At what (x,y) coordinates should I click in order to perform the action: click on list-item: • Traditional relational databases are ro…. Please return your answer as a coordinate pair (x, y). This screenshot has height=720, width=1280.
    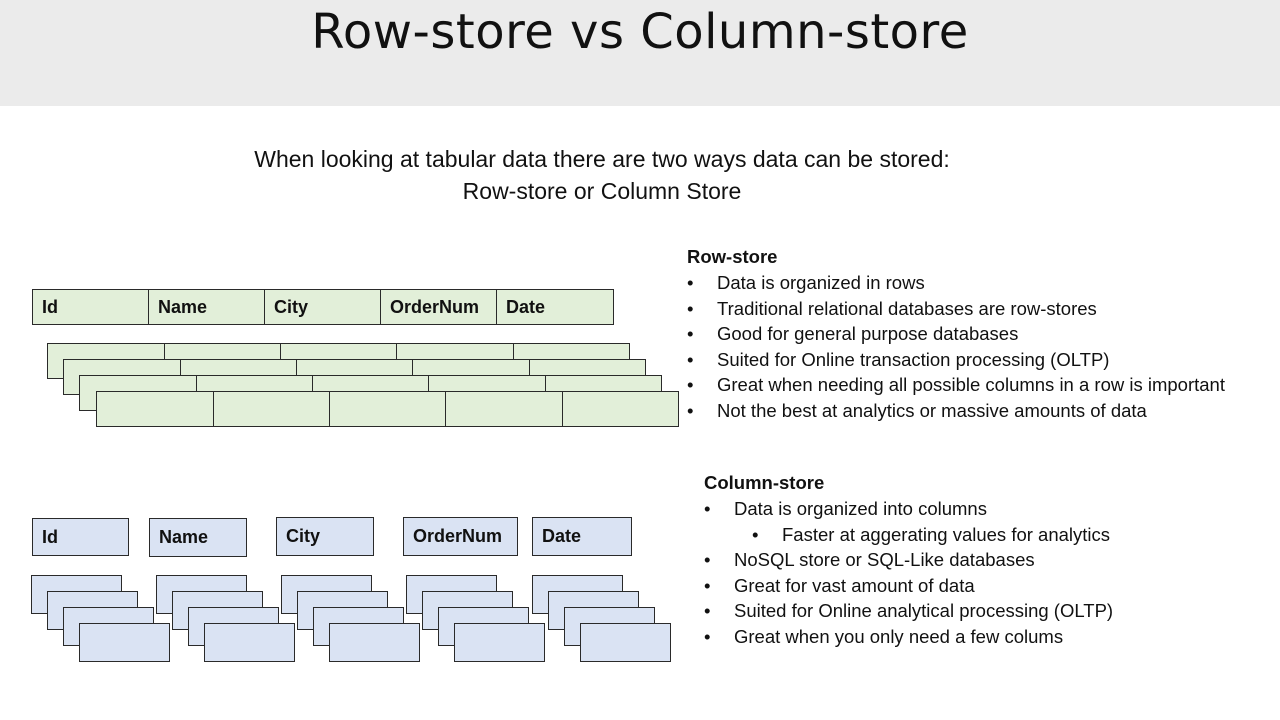
    Looking at the image, I should click on (892, 308).